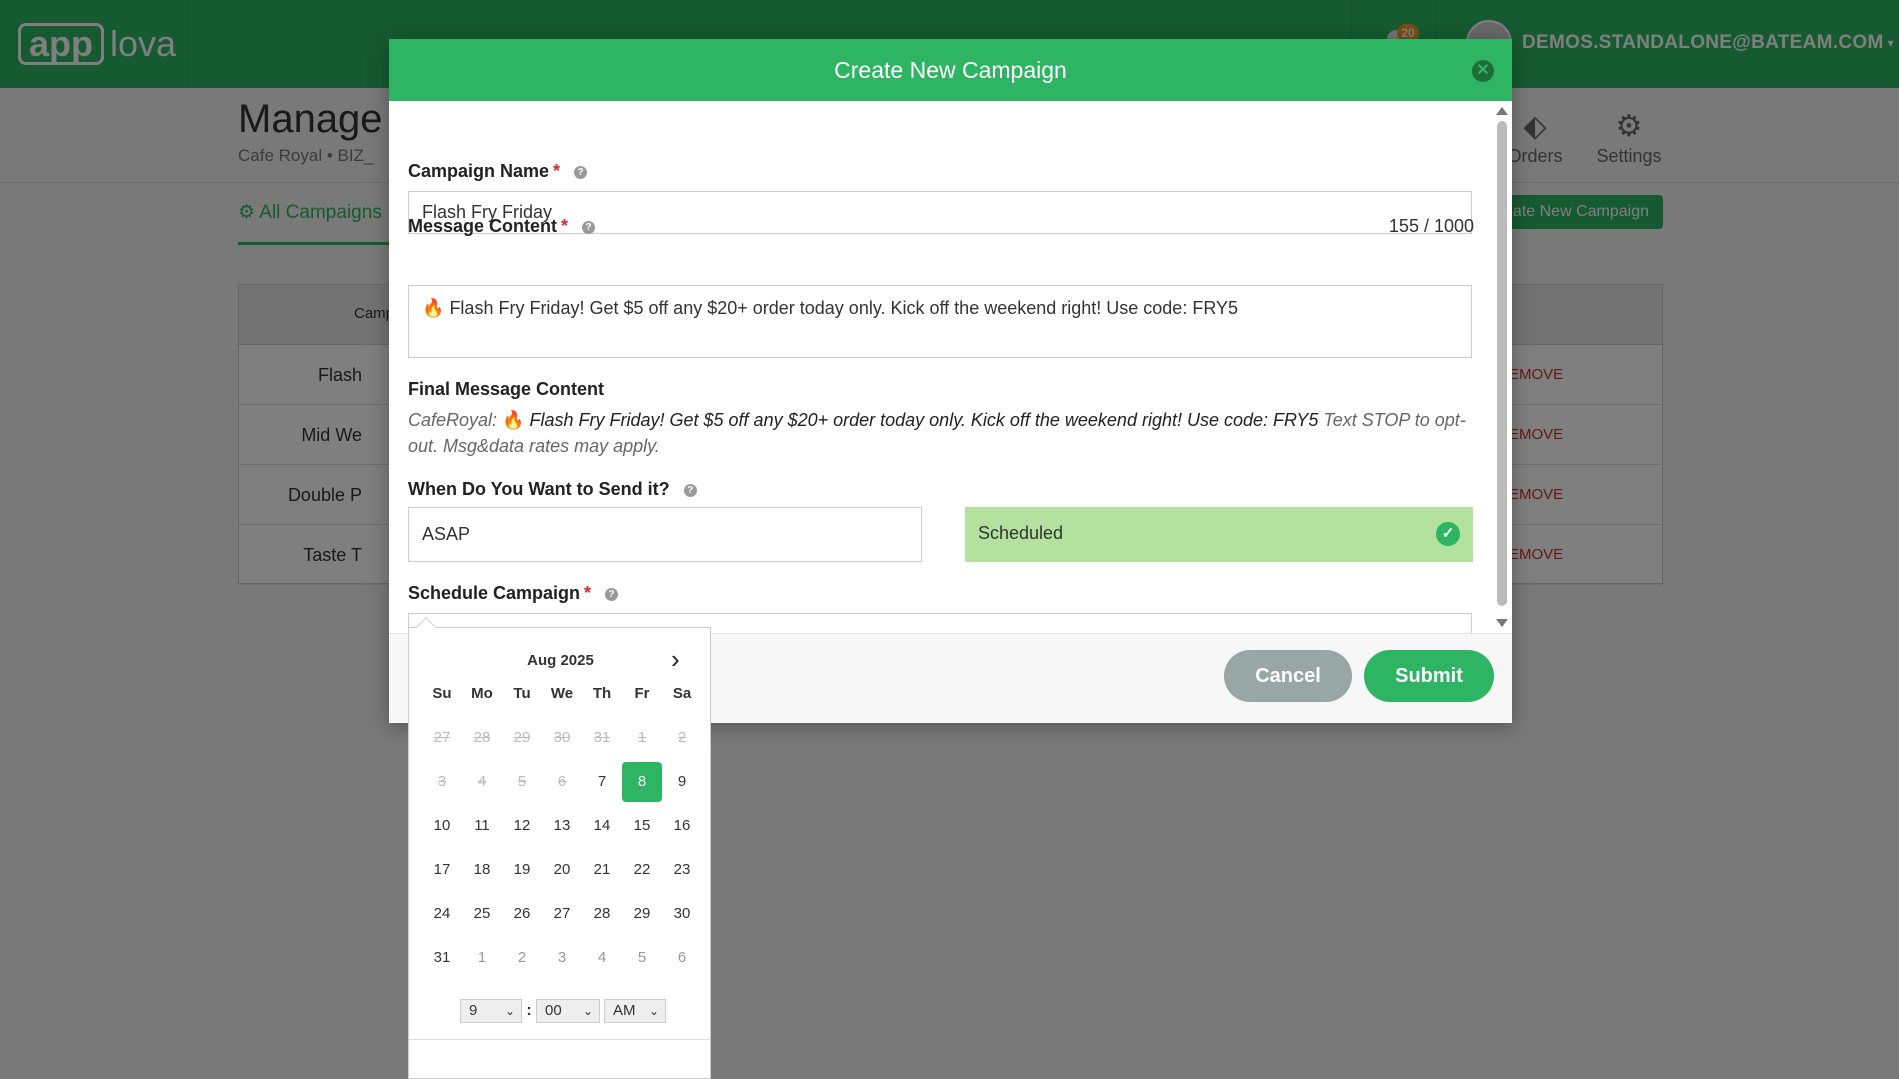 This screenshot has width=1899, height=1079. I want to click on day-cell: 18, so click(482, 870).